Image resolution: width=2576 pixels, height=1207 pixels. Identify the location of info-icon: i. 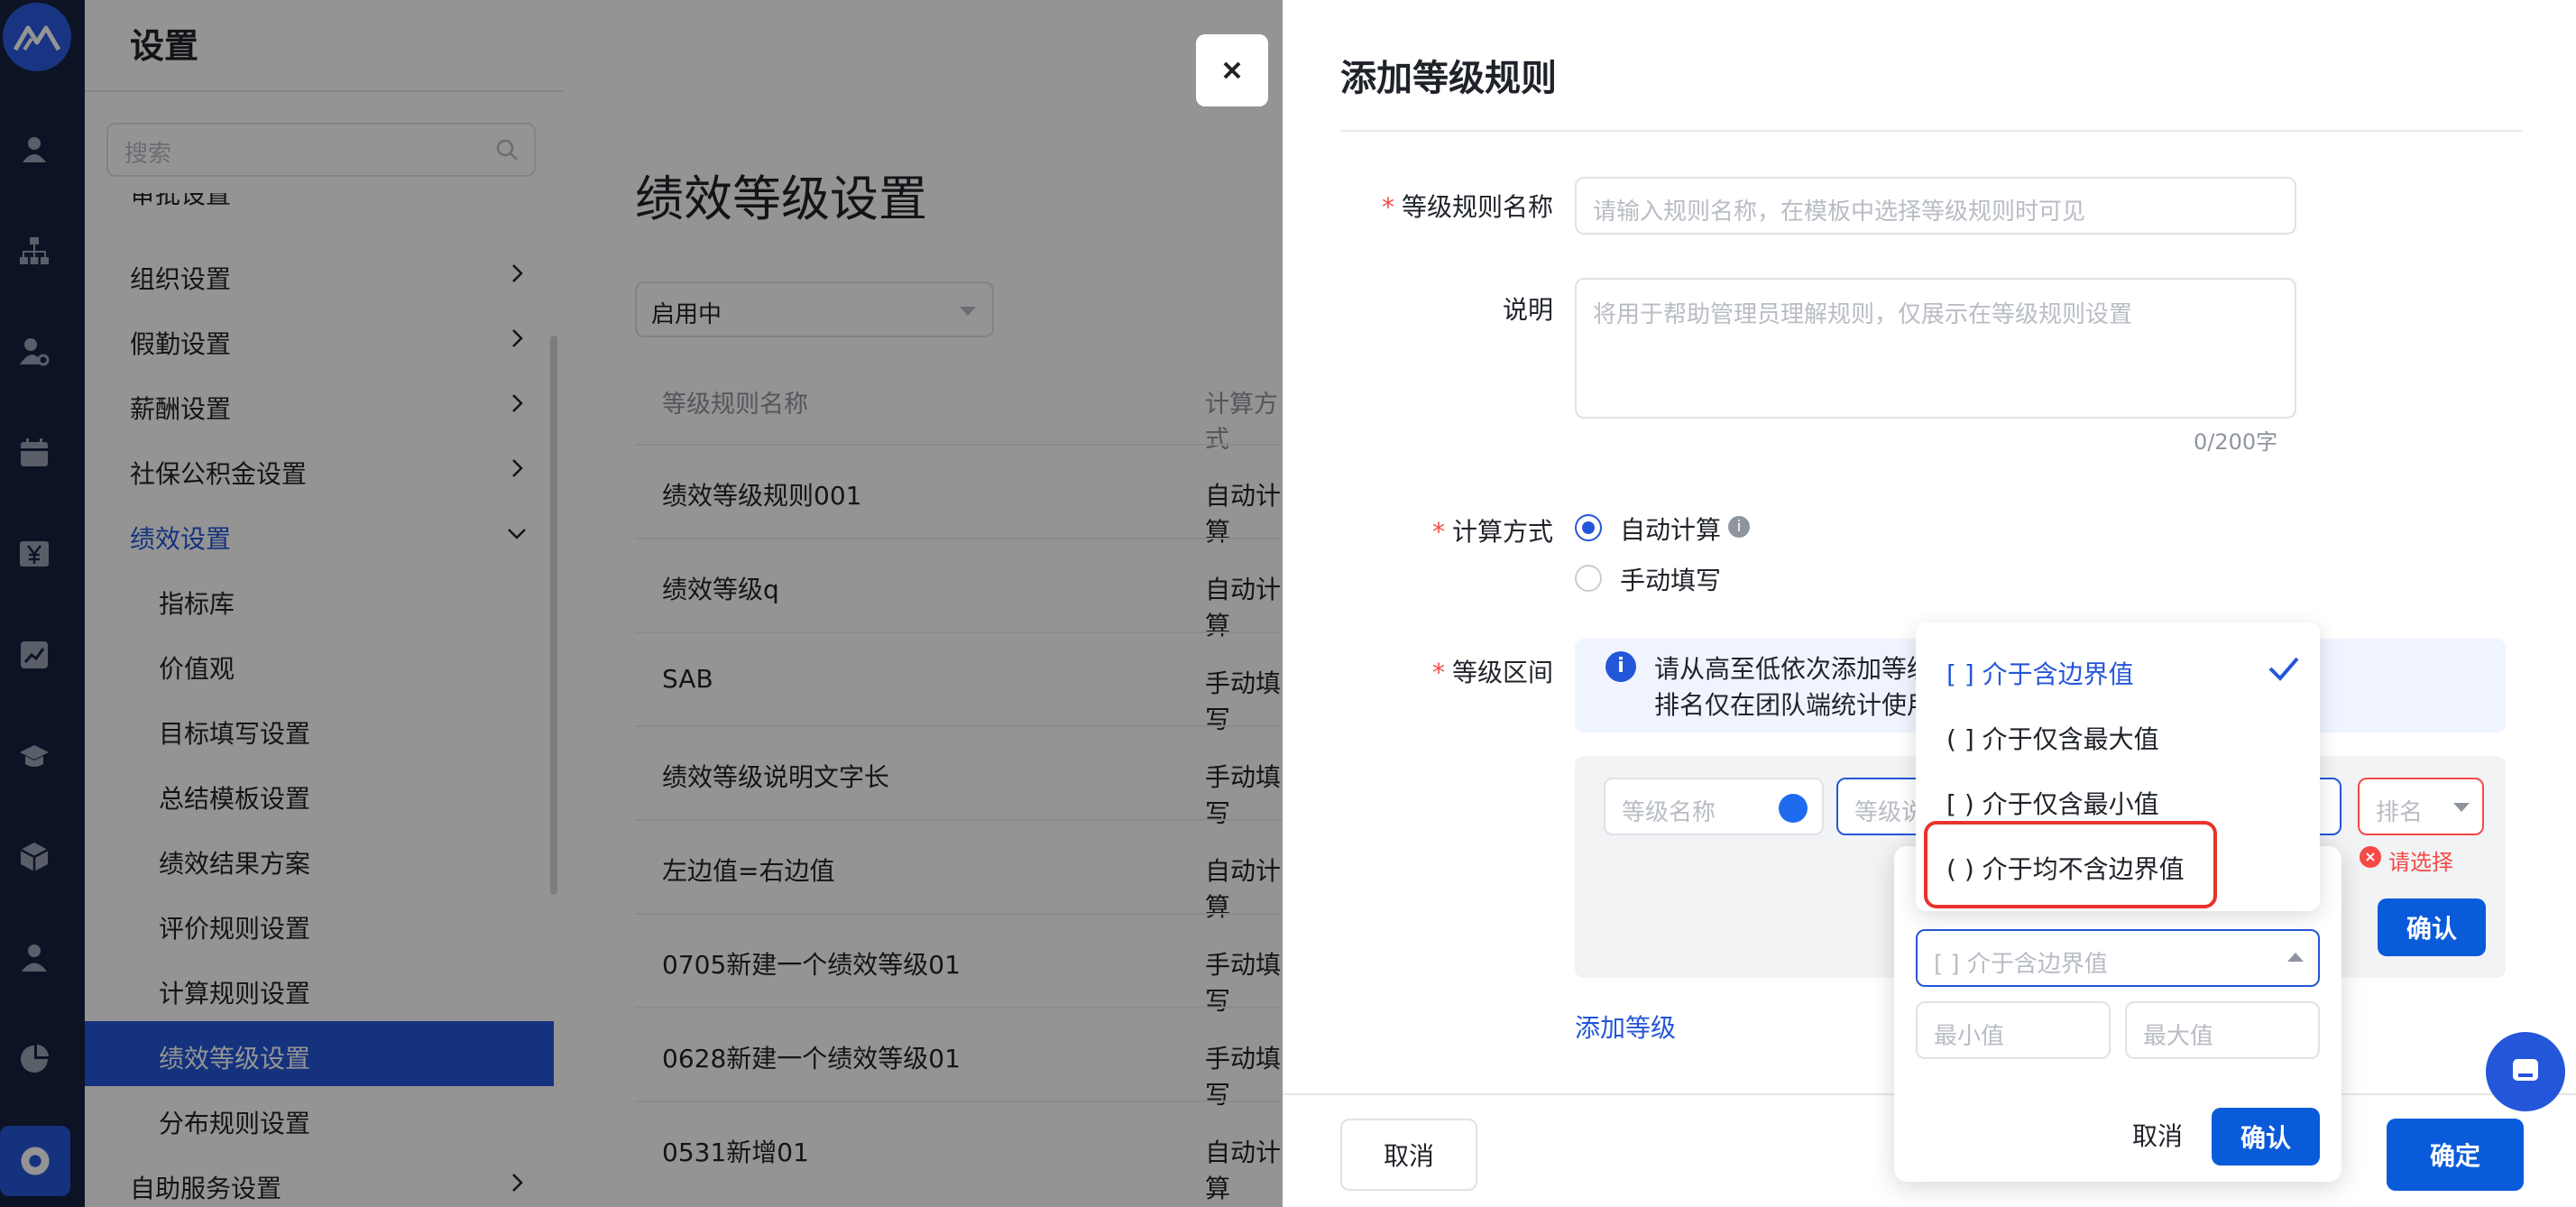
(1739, 527).